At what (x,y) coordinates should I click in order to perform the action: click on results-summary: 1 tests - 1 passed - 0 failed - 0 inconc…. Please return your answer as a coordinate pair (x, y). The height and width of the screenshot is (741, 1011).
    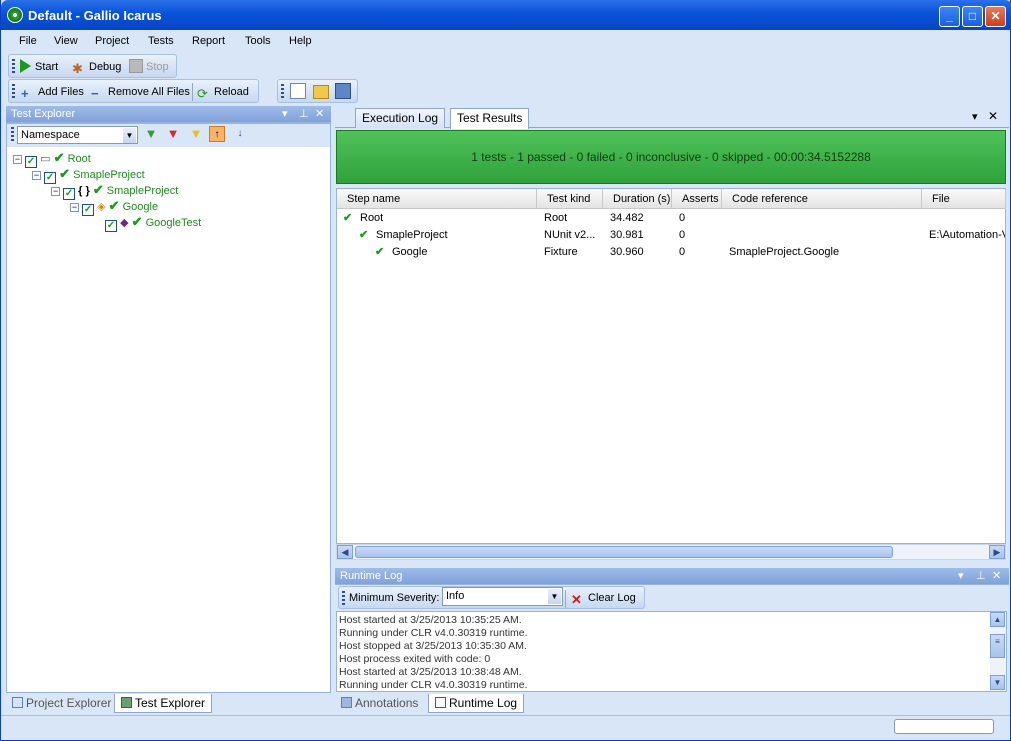
    Looking at the image, I should click on (671, 157).